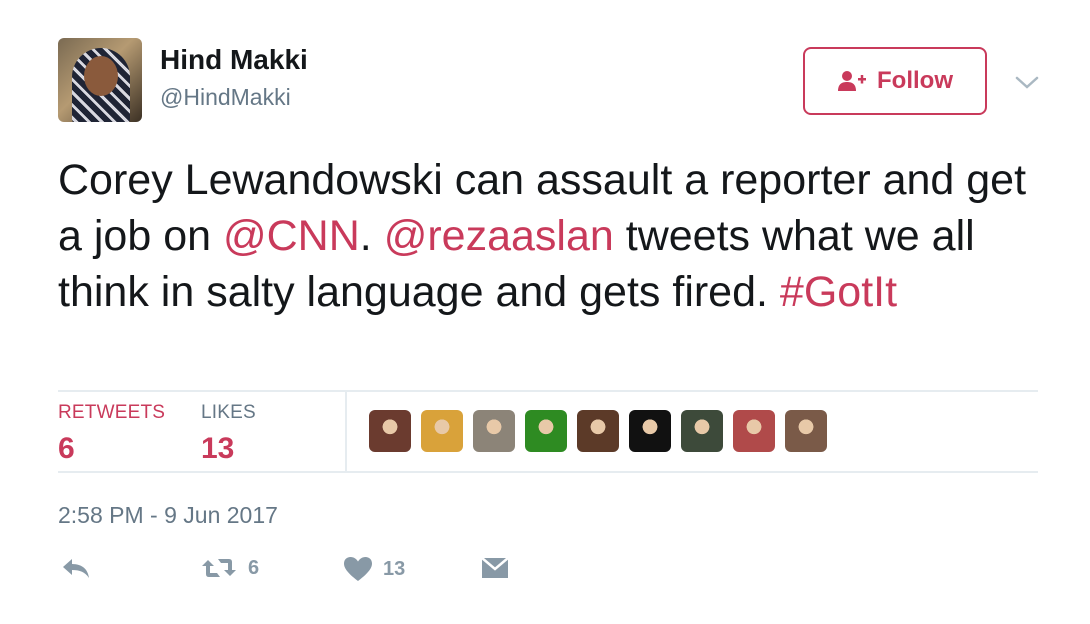 Image resolution: width=1090 pixels, height=624 pixels. Describe the element at coordinates (358, 569) in the screenshot. I see `heart-icon` at that location.